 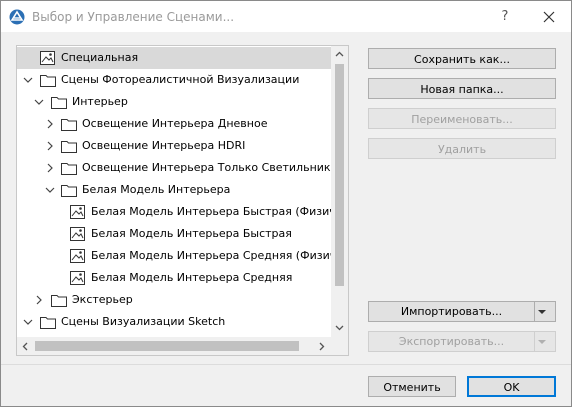 I want to click on tree-item-sketch-scenes: Сцены Визуализации Sketch, so click(x=174, y=322).